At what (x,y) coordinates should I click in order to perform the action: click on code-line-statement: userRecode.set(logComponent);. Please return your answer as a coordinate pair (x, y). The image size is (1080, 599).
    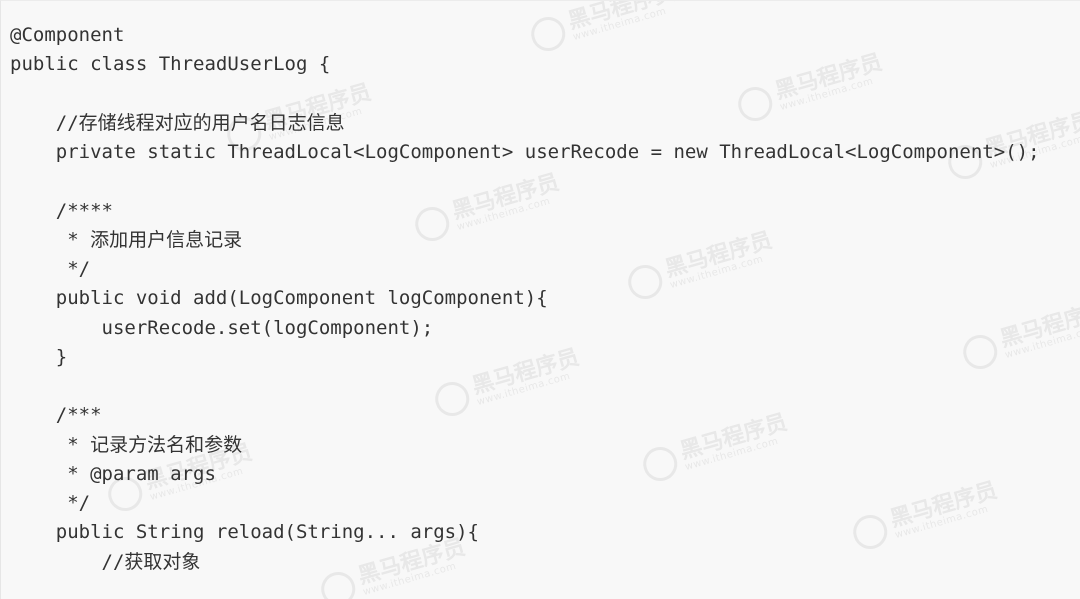
    Looking at the image, I should click on (222, 327).